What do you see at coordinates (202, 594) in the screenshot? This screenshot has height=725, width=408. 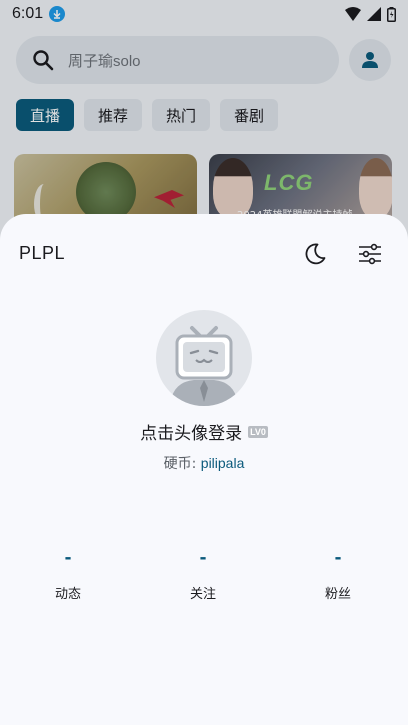 I see `stat-label: 关注` at bounding box center [202, 594].